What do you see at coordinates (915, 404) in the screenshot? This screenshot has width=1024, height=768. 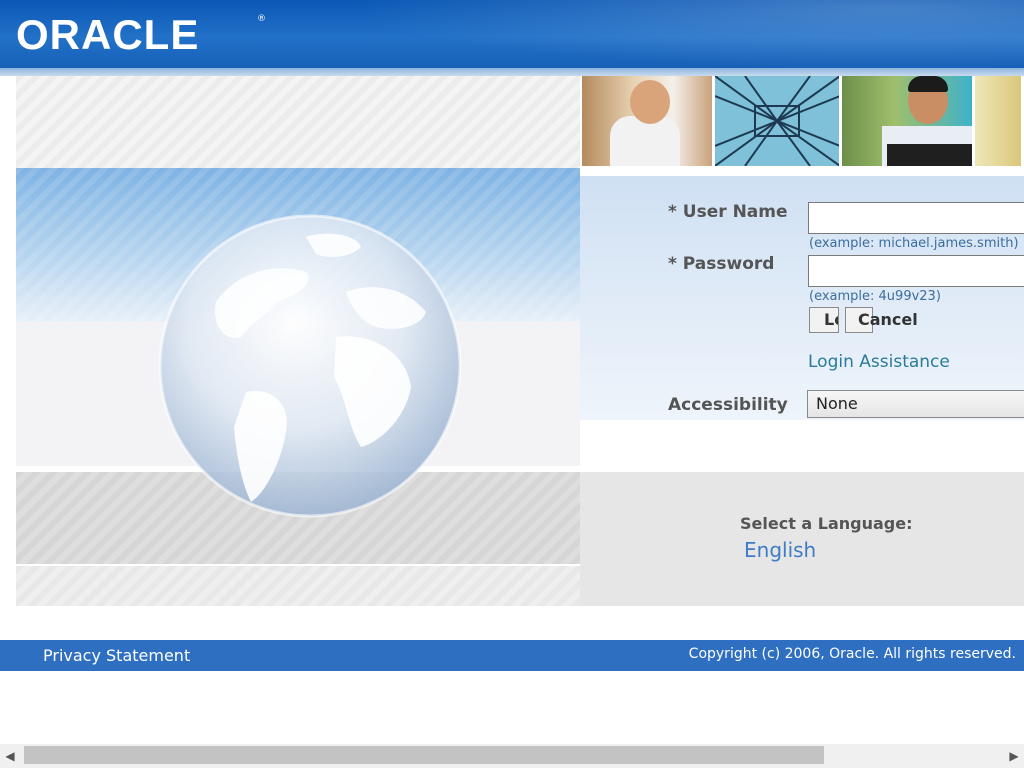 I see `accessibility-select: None` at bounding box center [915, 404].